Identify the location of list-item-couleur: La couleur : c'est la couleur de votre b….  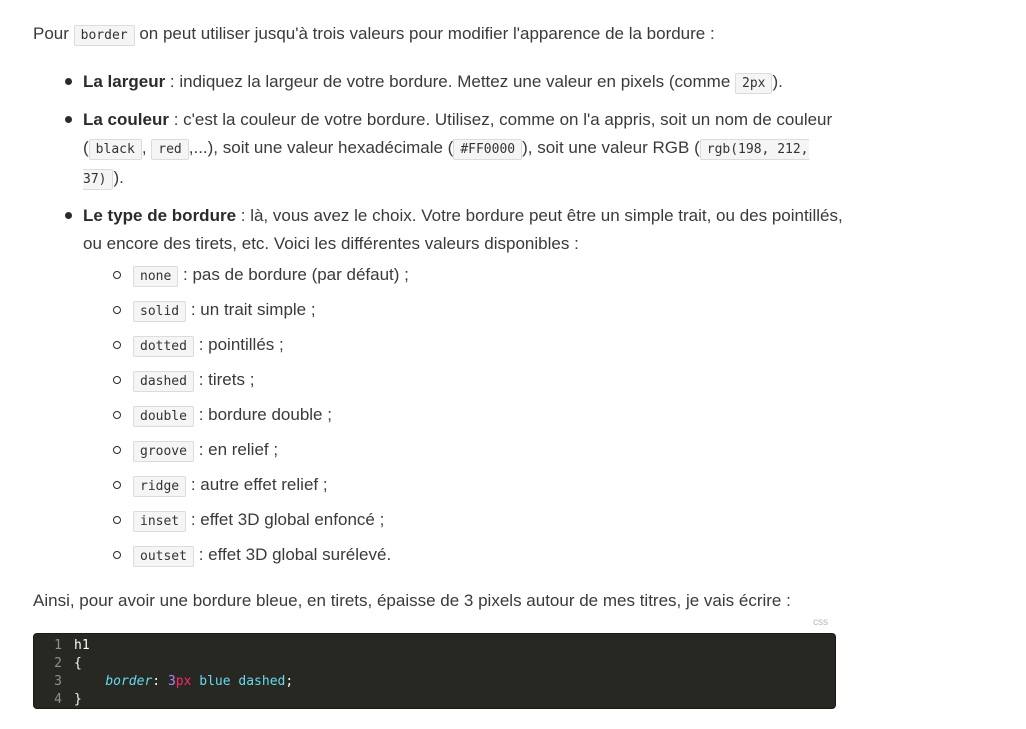
(454, 150).